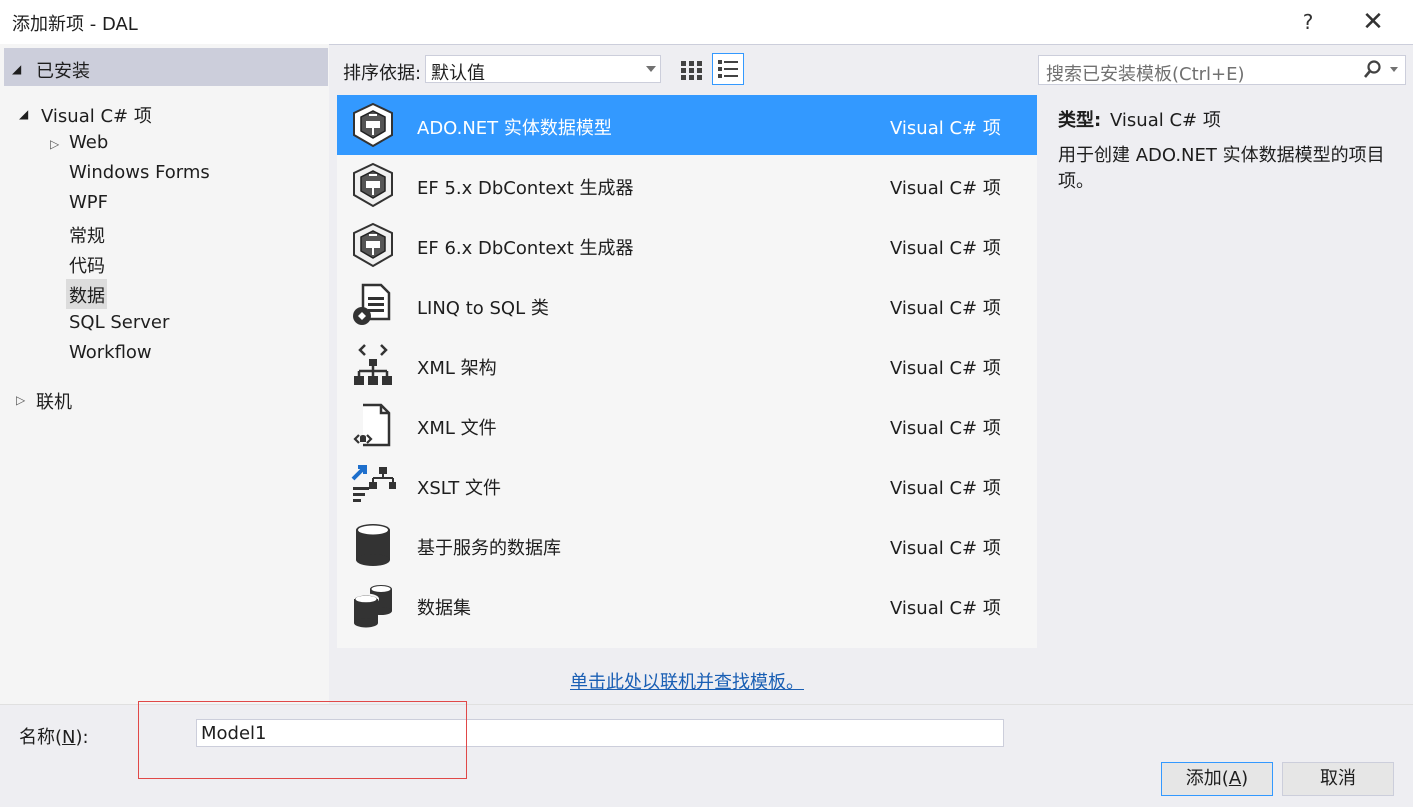 This screenshot has width=1413, height=807. I want to click on sort-dropdown-value: 默认值, so click(458, 73).